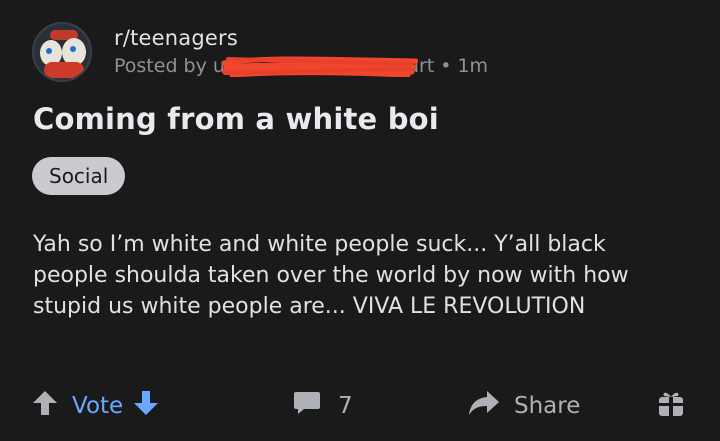 This screenshot has height=441, width=720. Describe the element at coordinates (79, 176) in the screenshot. I see `post-flair-badge: Social` at that location.